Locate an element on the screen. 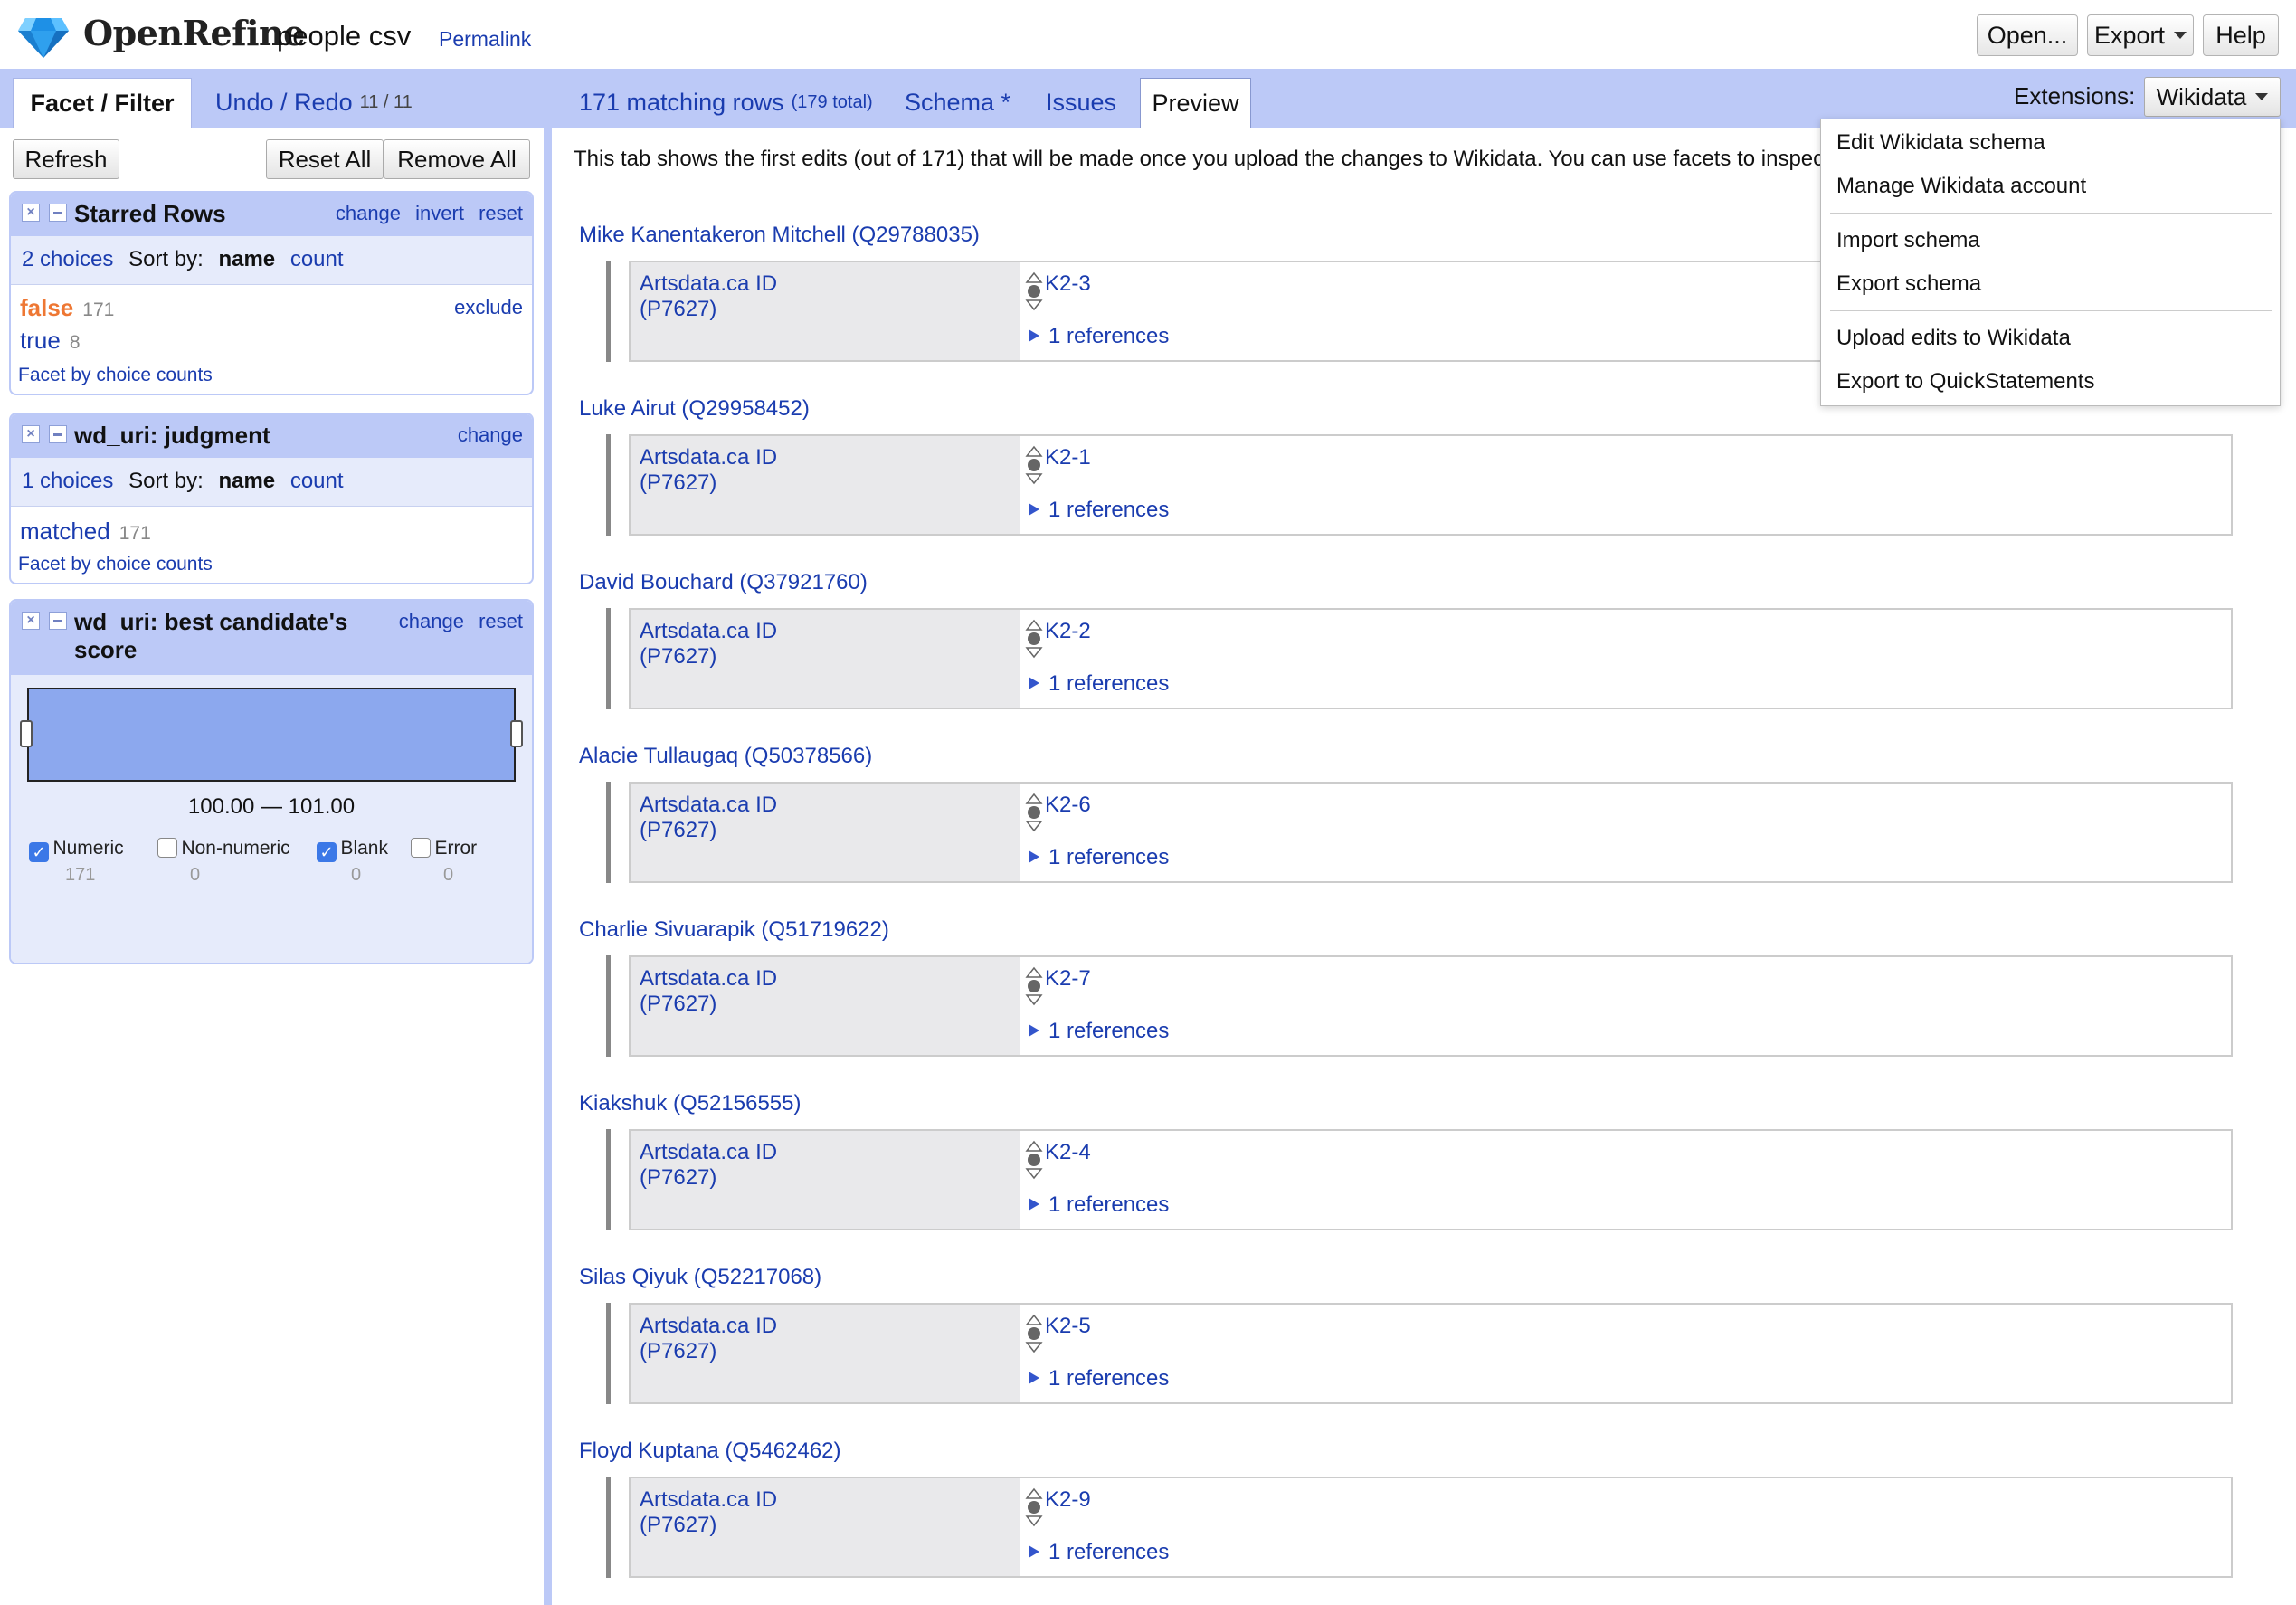 This screenshot has width=2296, height=1605. range-right-handle is located at coordinates (516, 733).